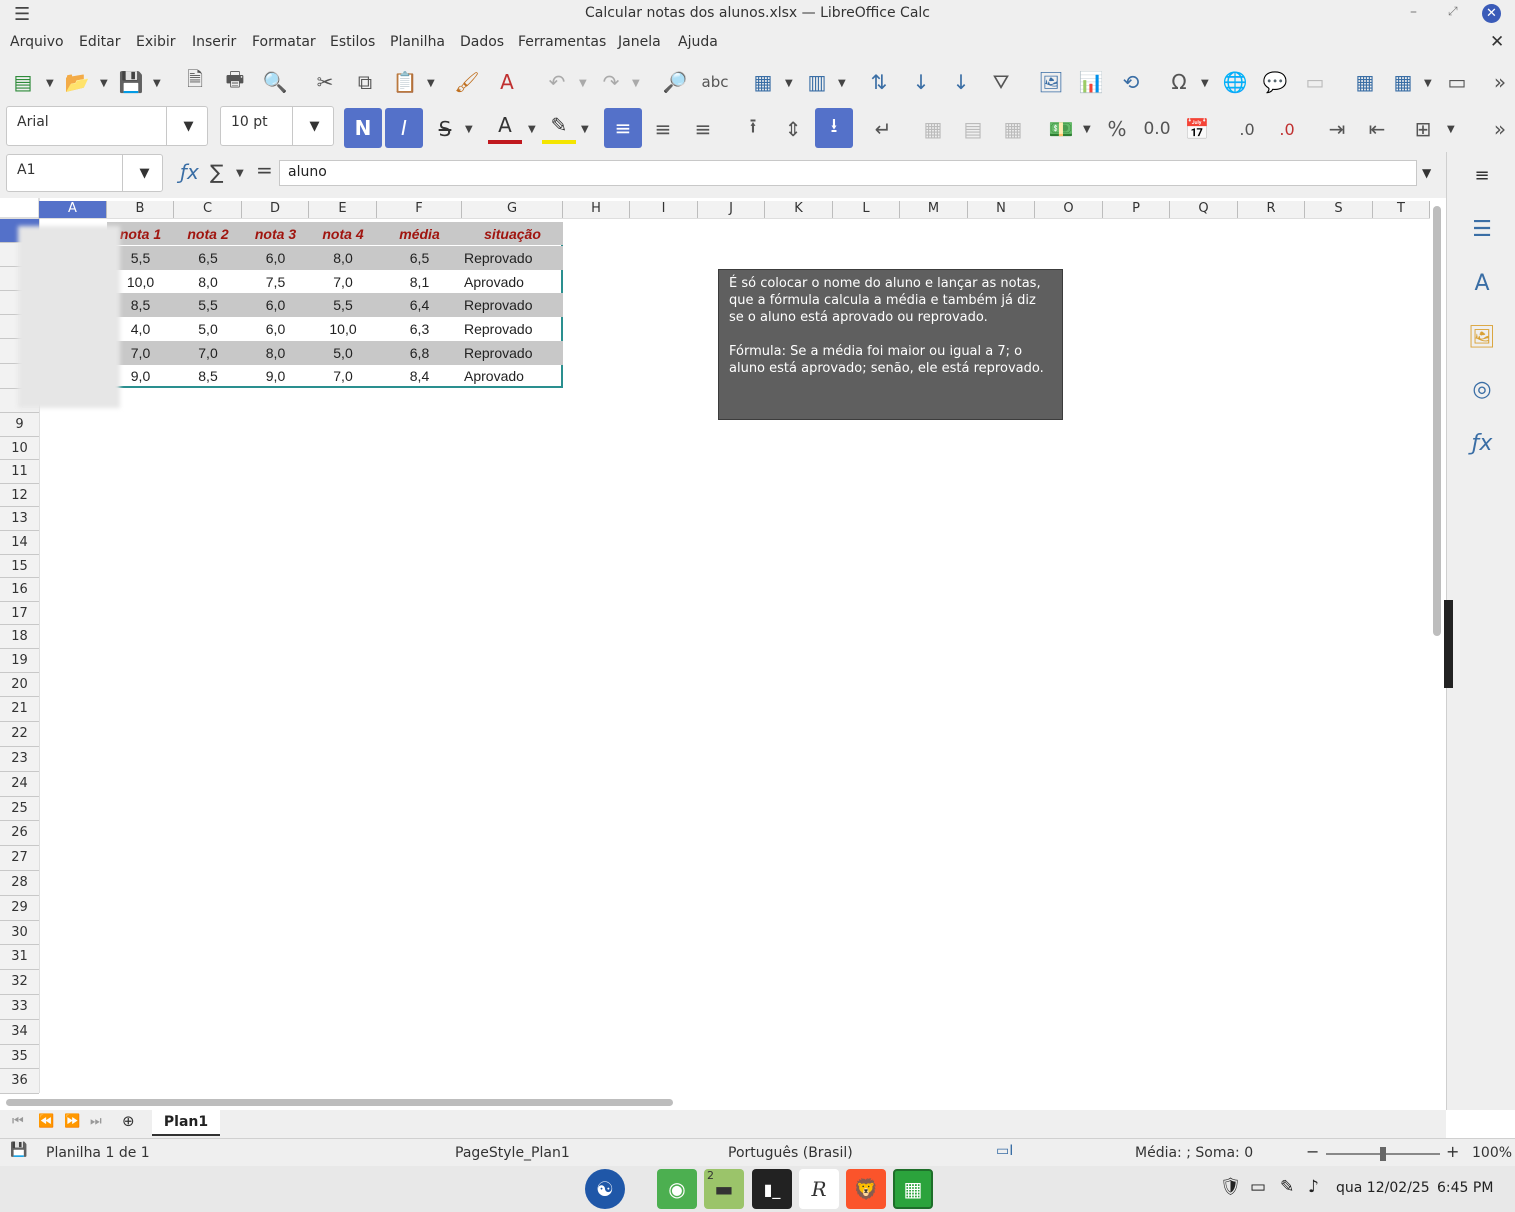 The width and height of the screenshot is (1515, 1212). I want to click on redo-icon: ↷, so click(611, 82).